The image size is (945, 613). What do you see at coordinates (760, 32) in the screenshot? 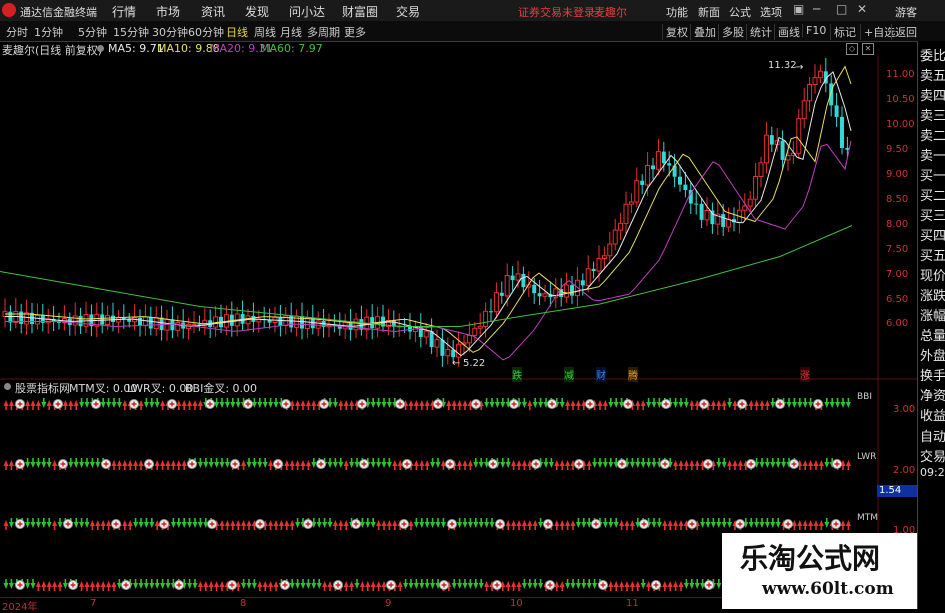
I see `btn-tongji: 统计` at bounding box center [760, 32].